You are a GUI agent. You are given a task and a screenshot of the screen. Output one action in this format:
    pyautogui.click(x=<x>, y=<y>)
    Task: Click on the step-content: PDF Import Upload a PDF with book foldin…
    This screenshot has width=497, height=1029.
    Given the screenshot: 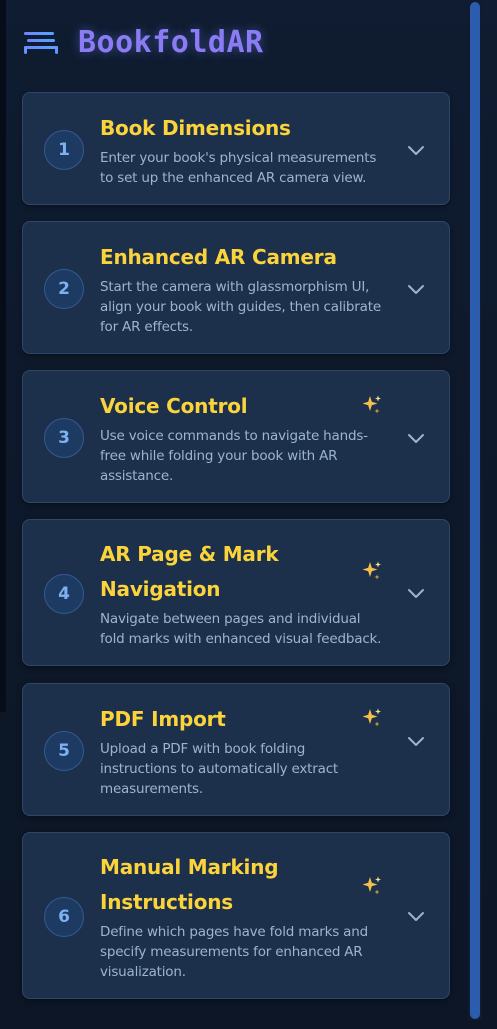 What is the action you would take?
    pyautogui.click(x=245, y=750)
    